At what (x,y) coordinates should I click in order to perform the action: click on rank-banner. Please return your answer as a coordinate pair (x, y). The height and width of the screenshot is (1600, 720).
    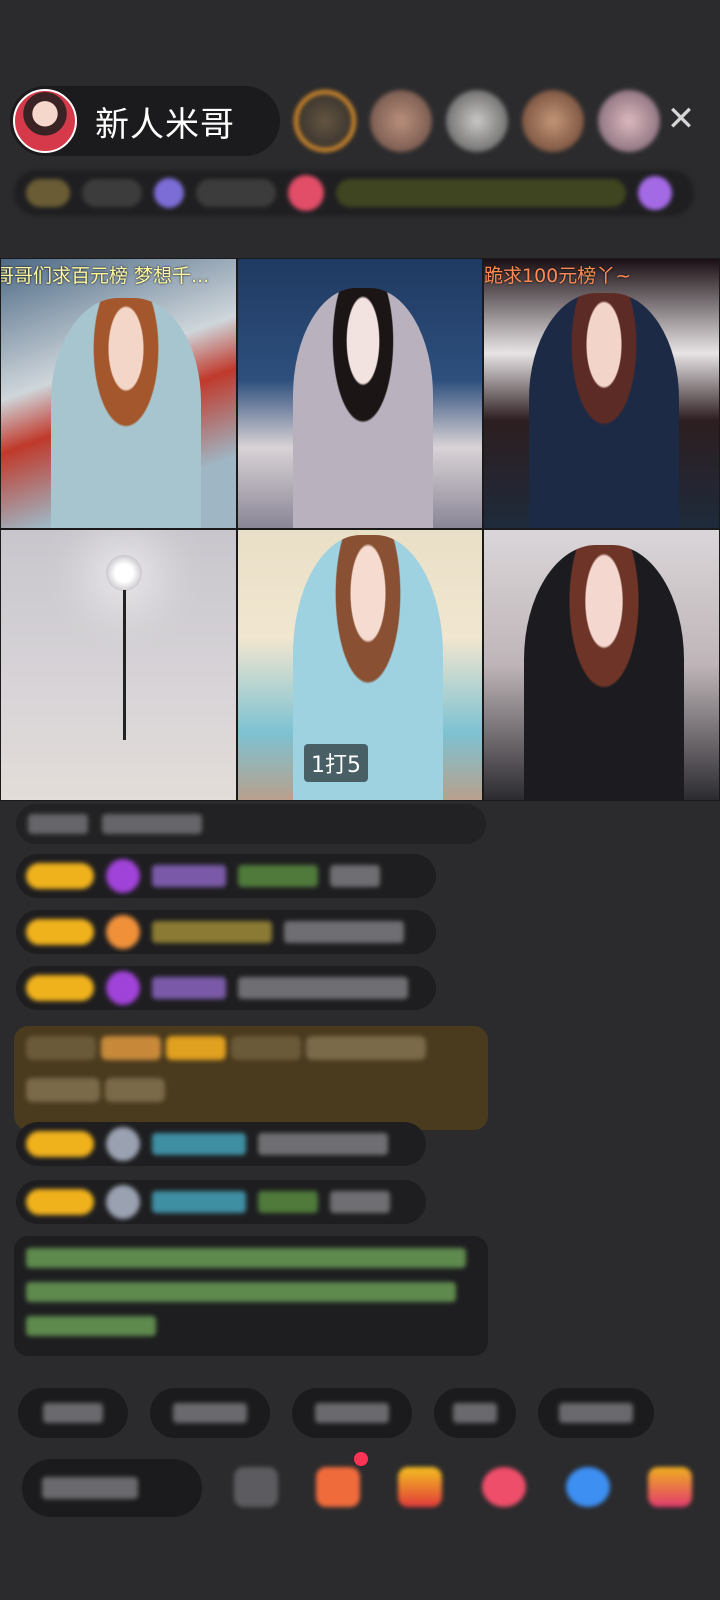
    Looking at the image, I should click on (481, 193).